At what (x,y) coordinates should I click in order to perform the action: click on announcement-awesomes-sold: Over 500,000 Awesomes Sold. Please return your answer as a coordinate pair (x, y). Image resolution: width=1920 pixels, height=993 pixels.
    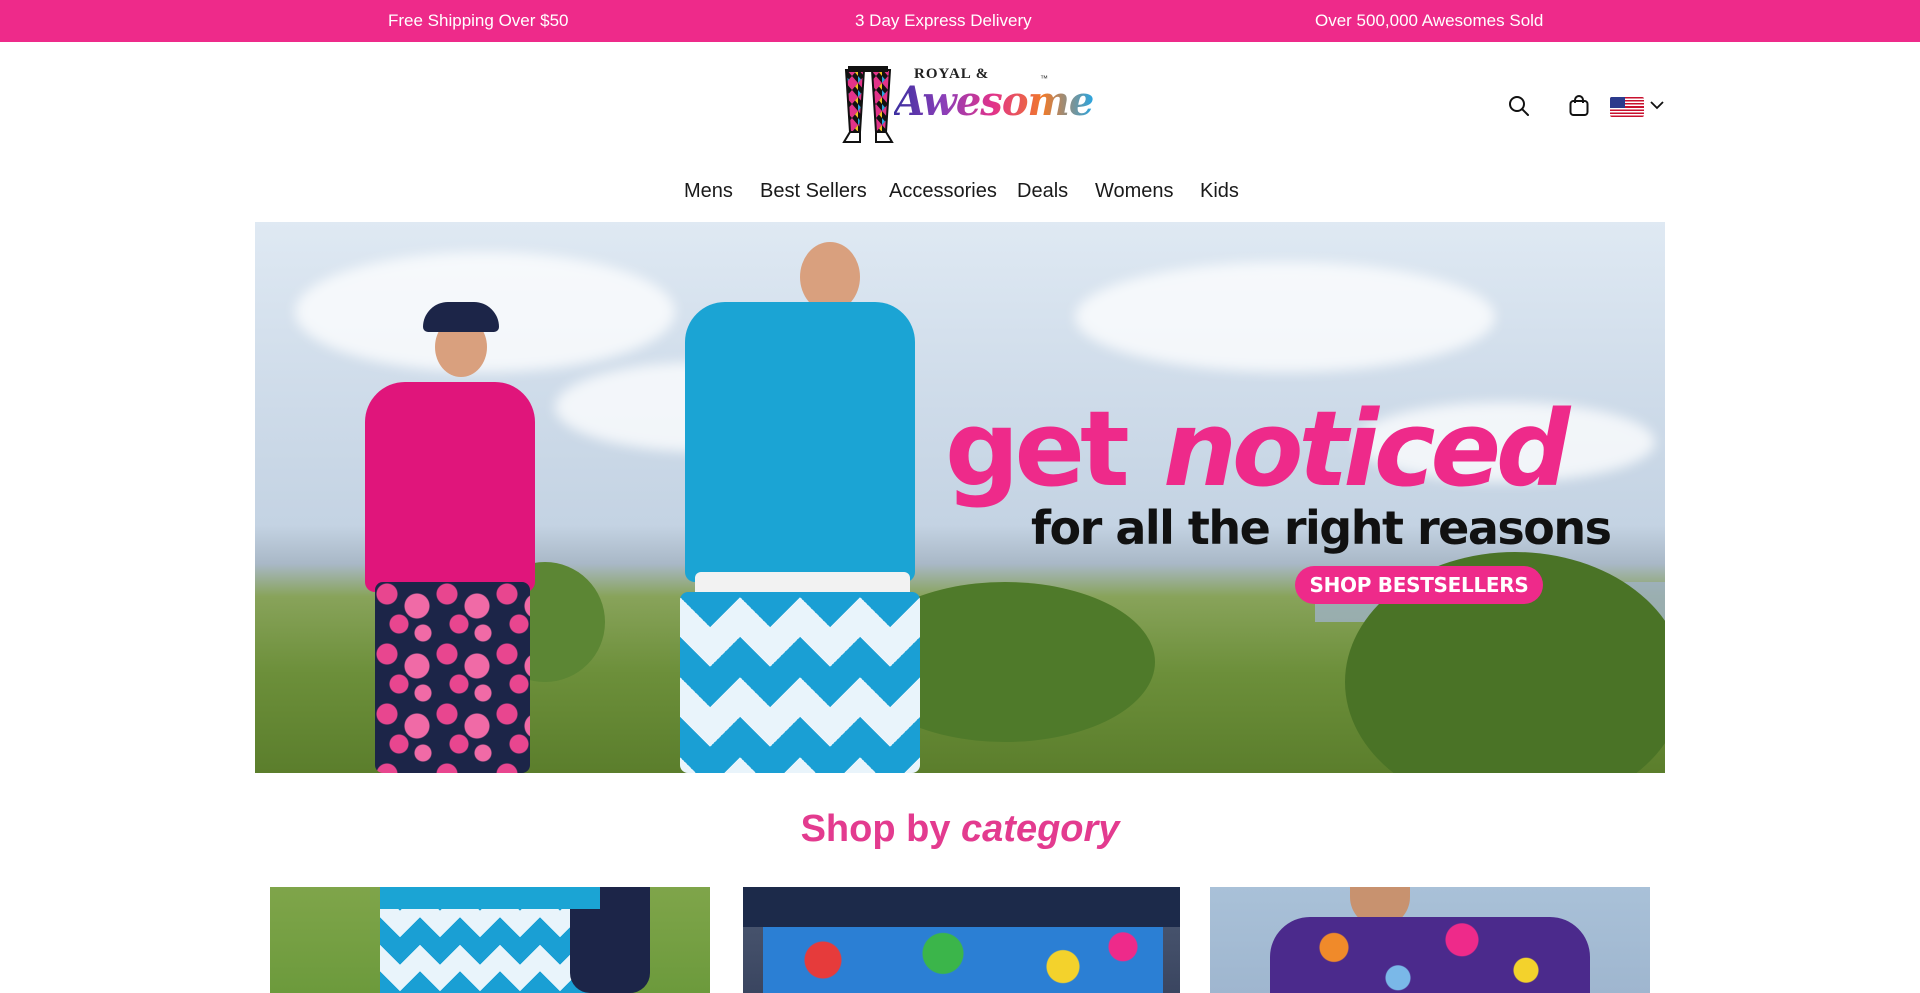
    Looking at the image, I should click on (1429, 20).